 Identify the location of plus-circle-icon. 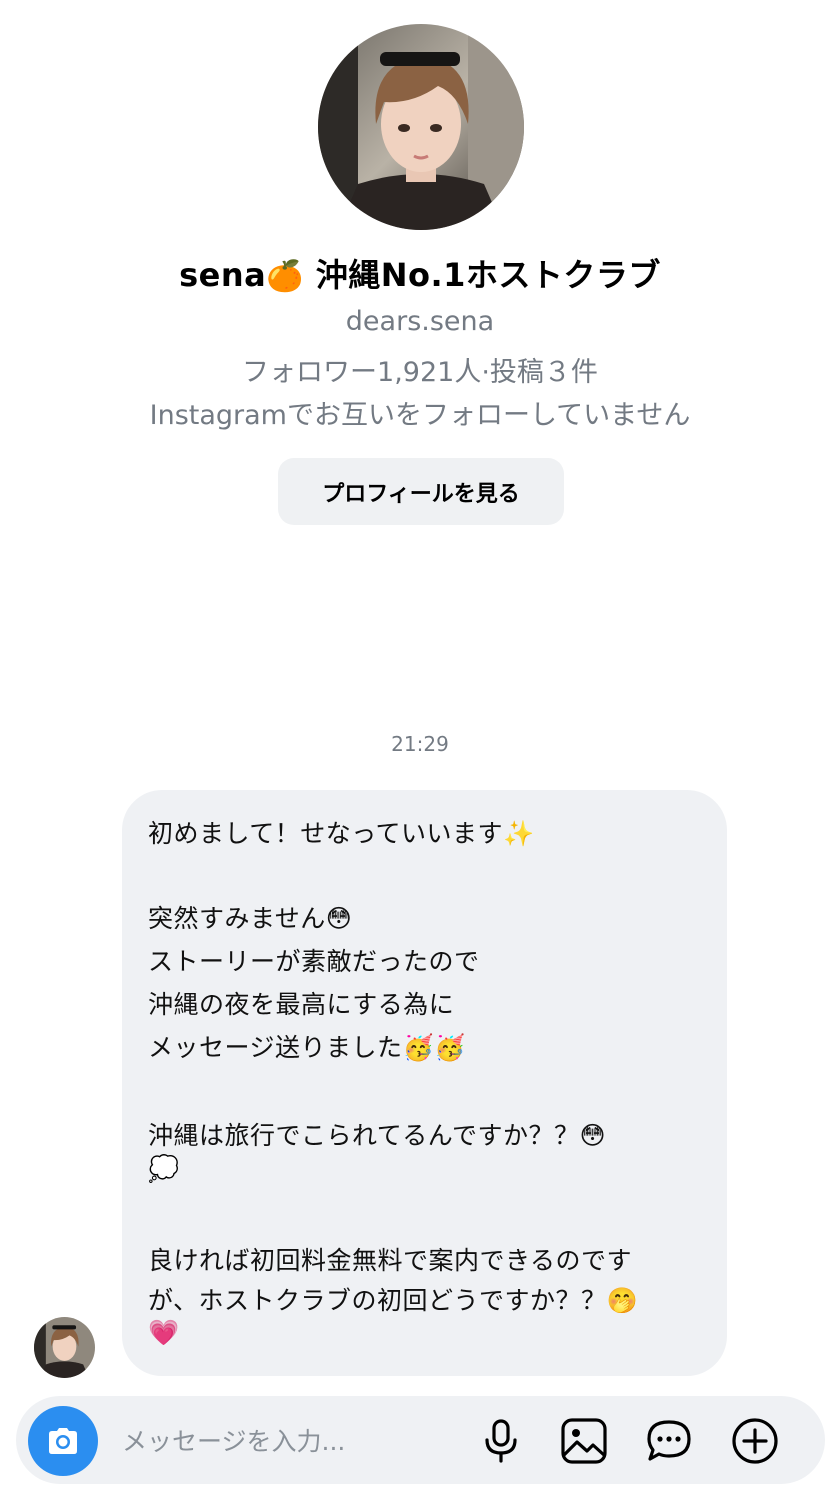
(755, 1441).